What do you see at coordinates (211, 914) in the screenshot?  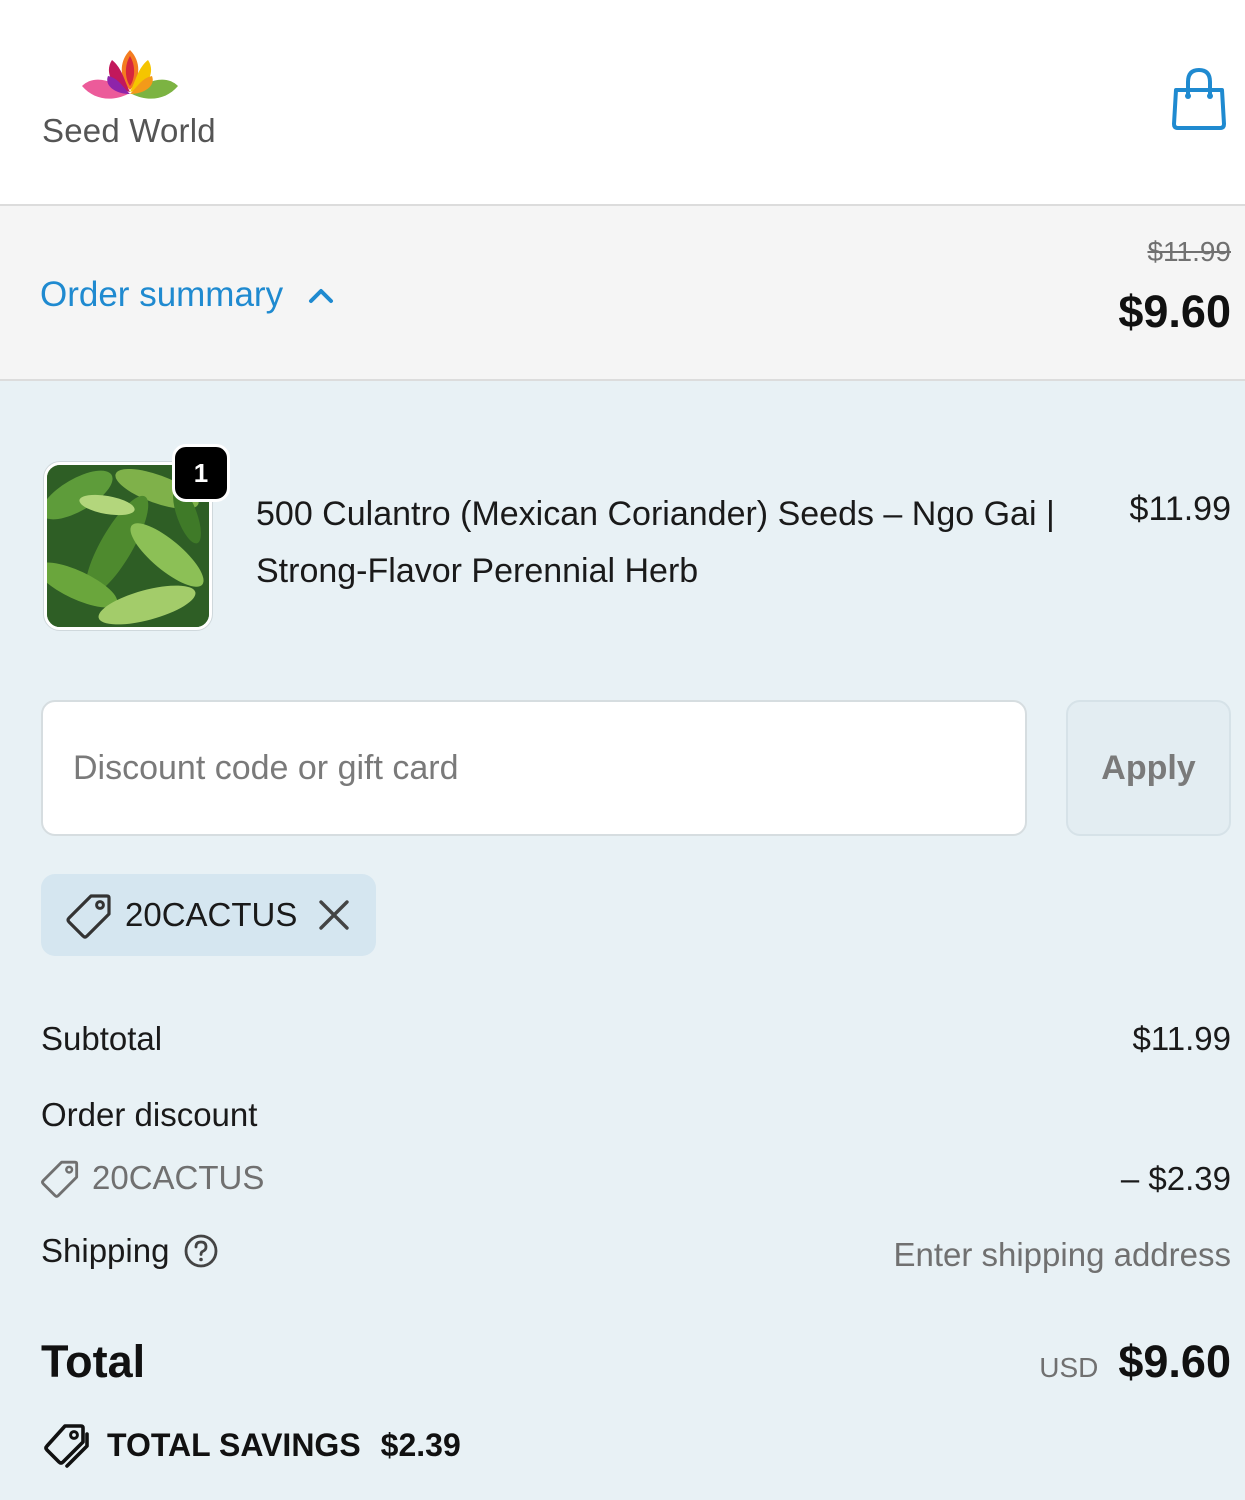 I see `applied-discount-code: 20CACTUS` at bounding box center [211, 914].